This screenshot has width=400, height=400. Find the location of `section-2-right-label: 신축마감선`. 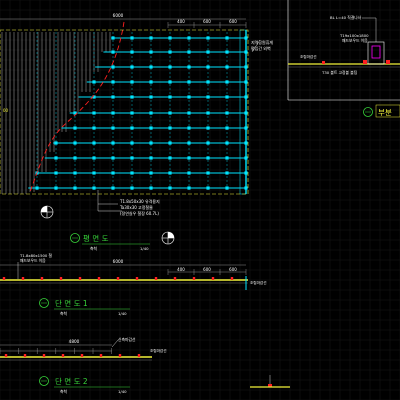

section-2-right-label: 신축마감선 is located at coordinates (127, 339).